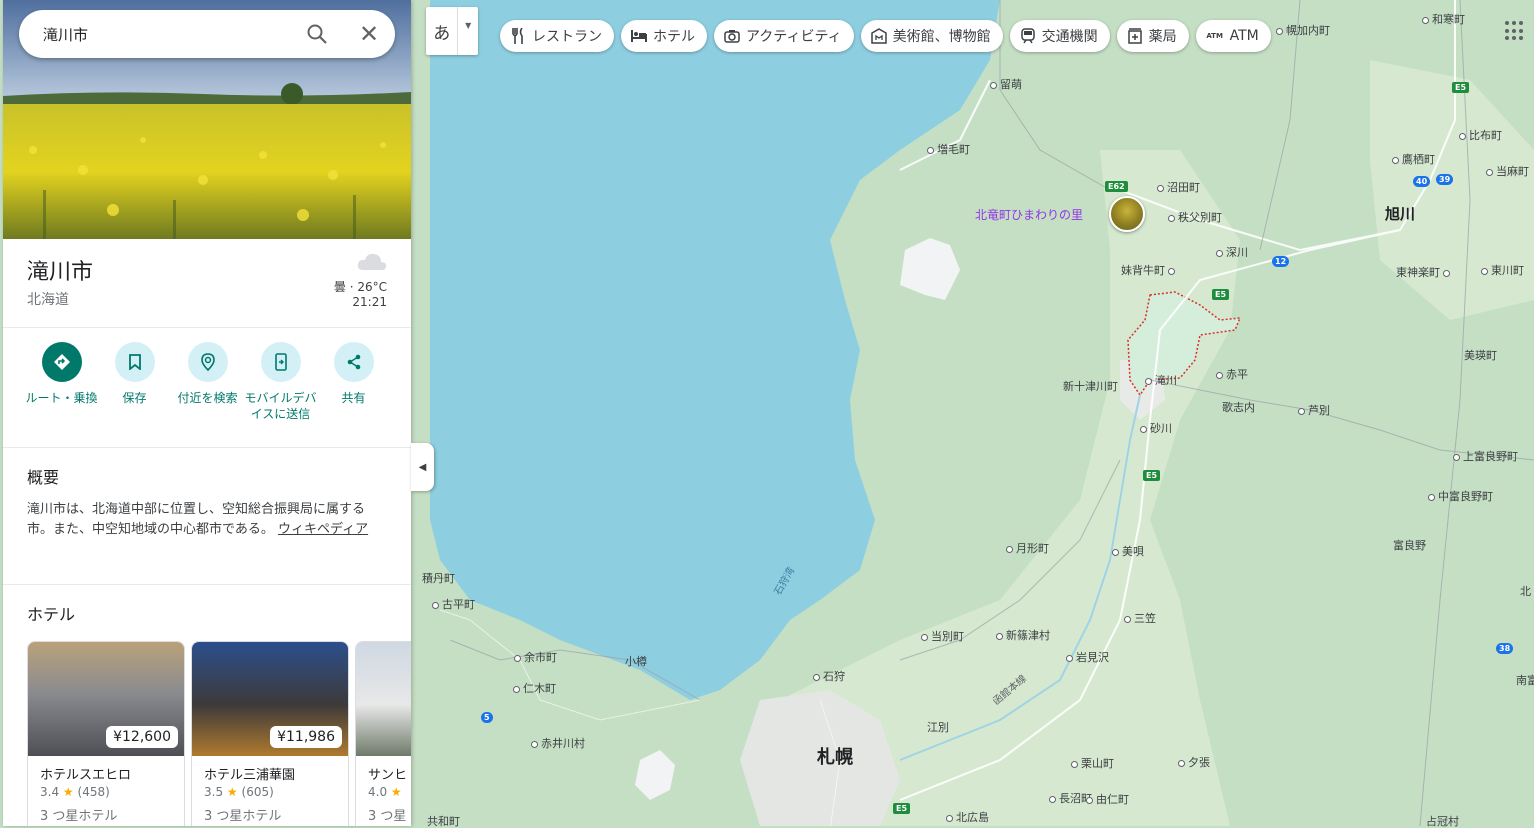 This screenshot has width=1534, height=828. Describe the element at coordinates (383, 733) in the screenshot. I see `hotel-card: サンヒ 4.0 ★ 3 つ星` at that location.